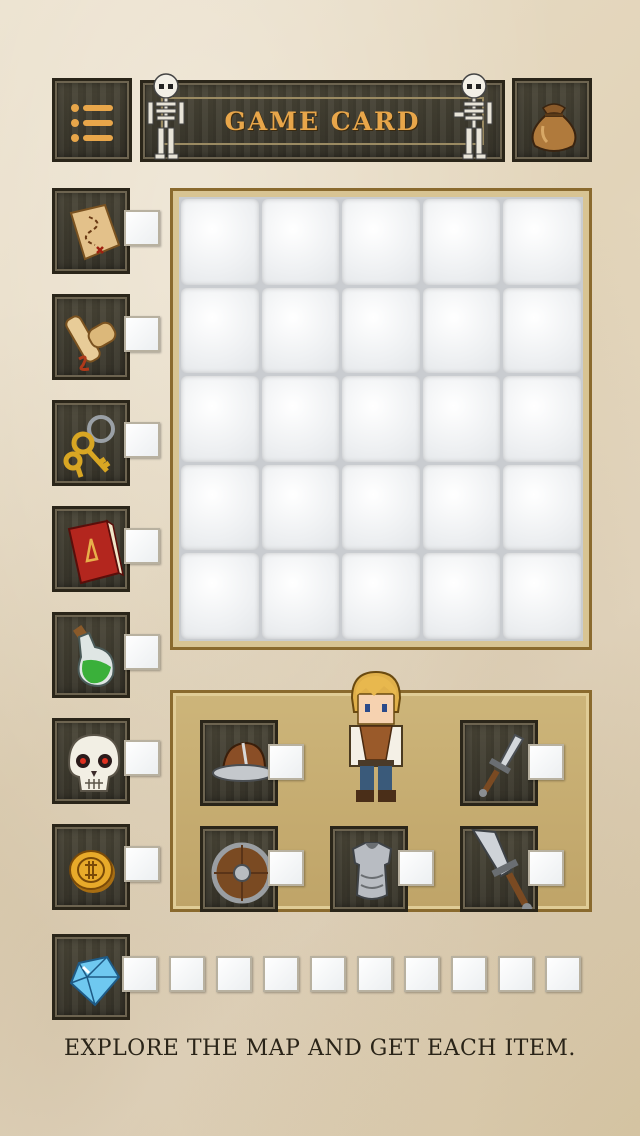  I want to click on item-slot-map, so click(91, 231).